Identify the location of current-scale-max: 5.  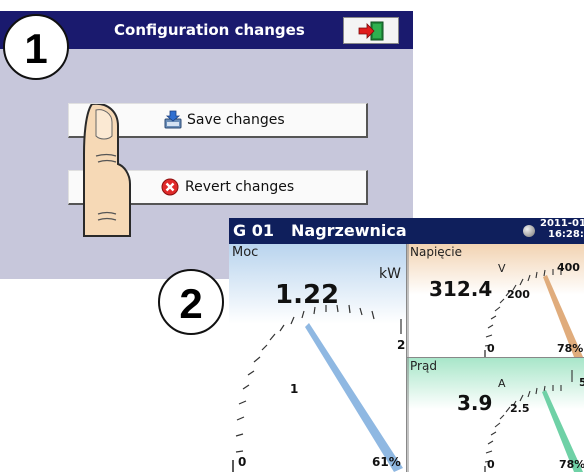
(581, 382).